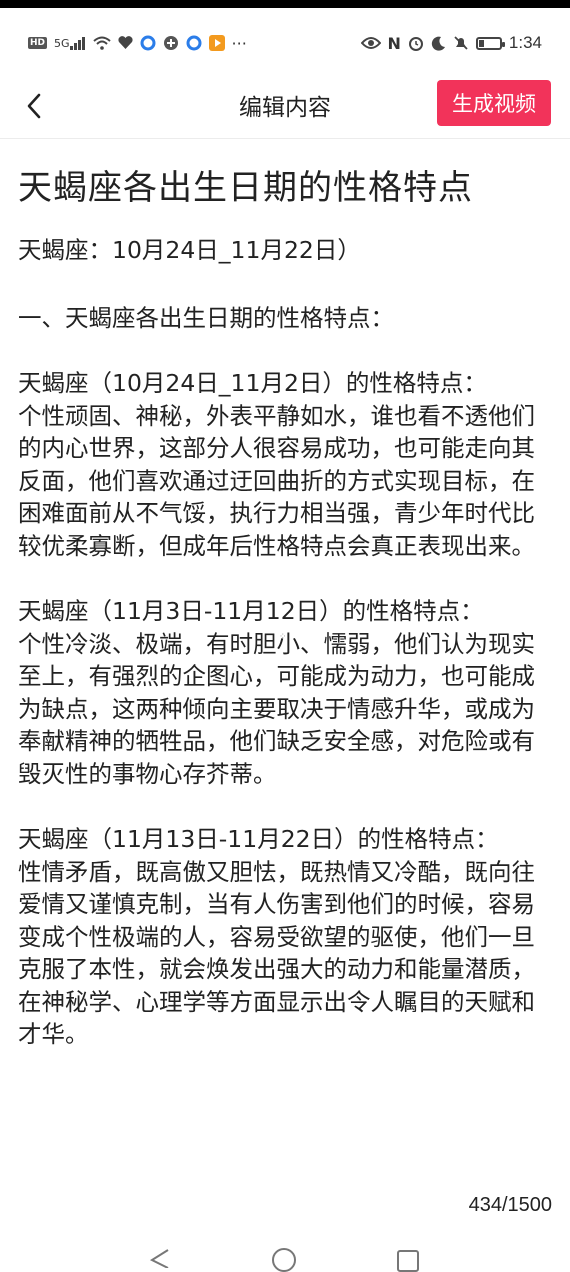  Describe the element at coordinates (194, 43) in the screenshot. I see `app-c2-icon` at that location.